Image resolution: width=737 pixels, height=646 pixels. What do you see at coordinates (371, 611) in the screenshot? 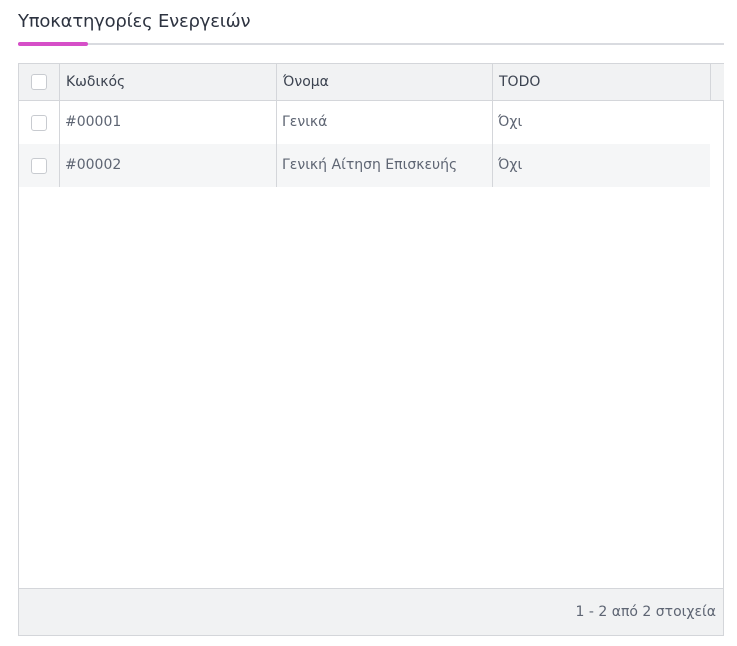
I see `grid-pager: 1 - 2 από 2 στοιχεία` at bounding box center [371, 611].